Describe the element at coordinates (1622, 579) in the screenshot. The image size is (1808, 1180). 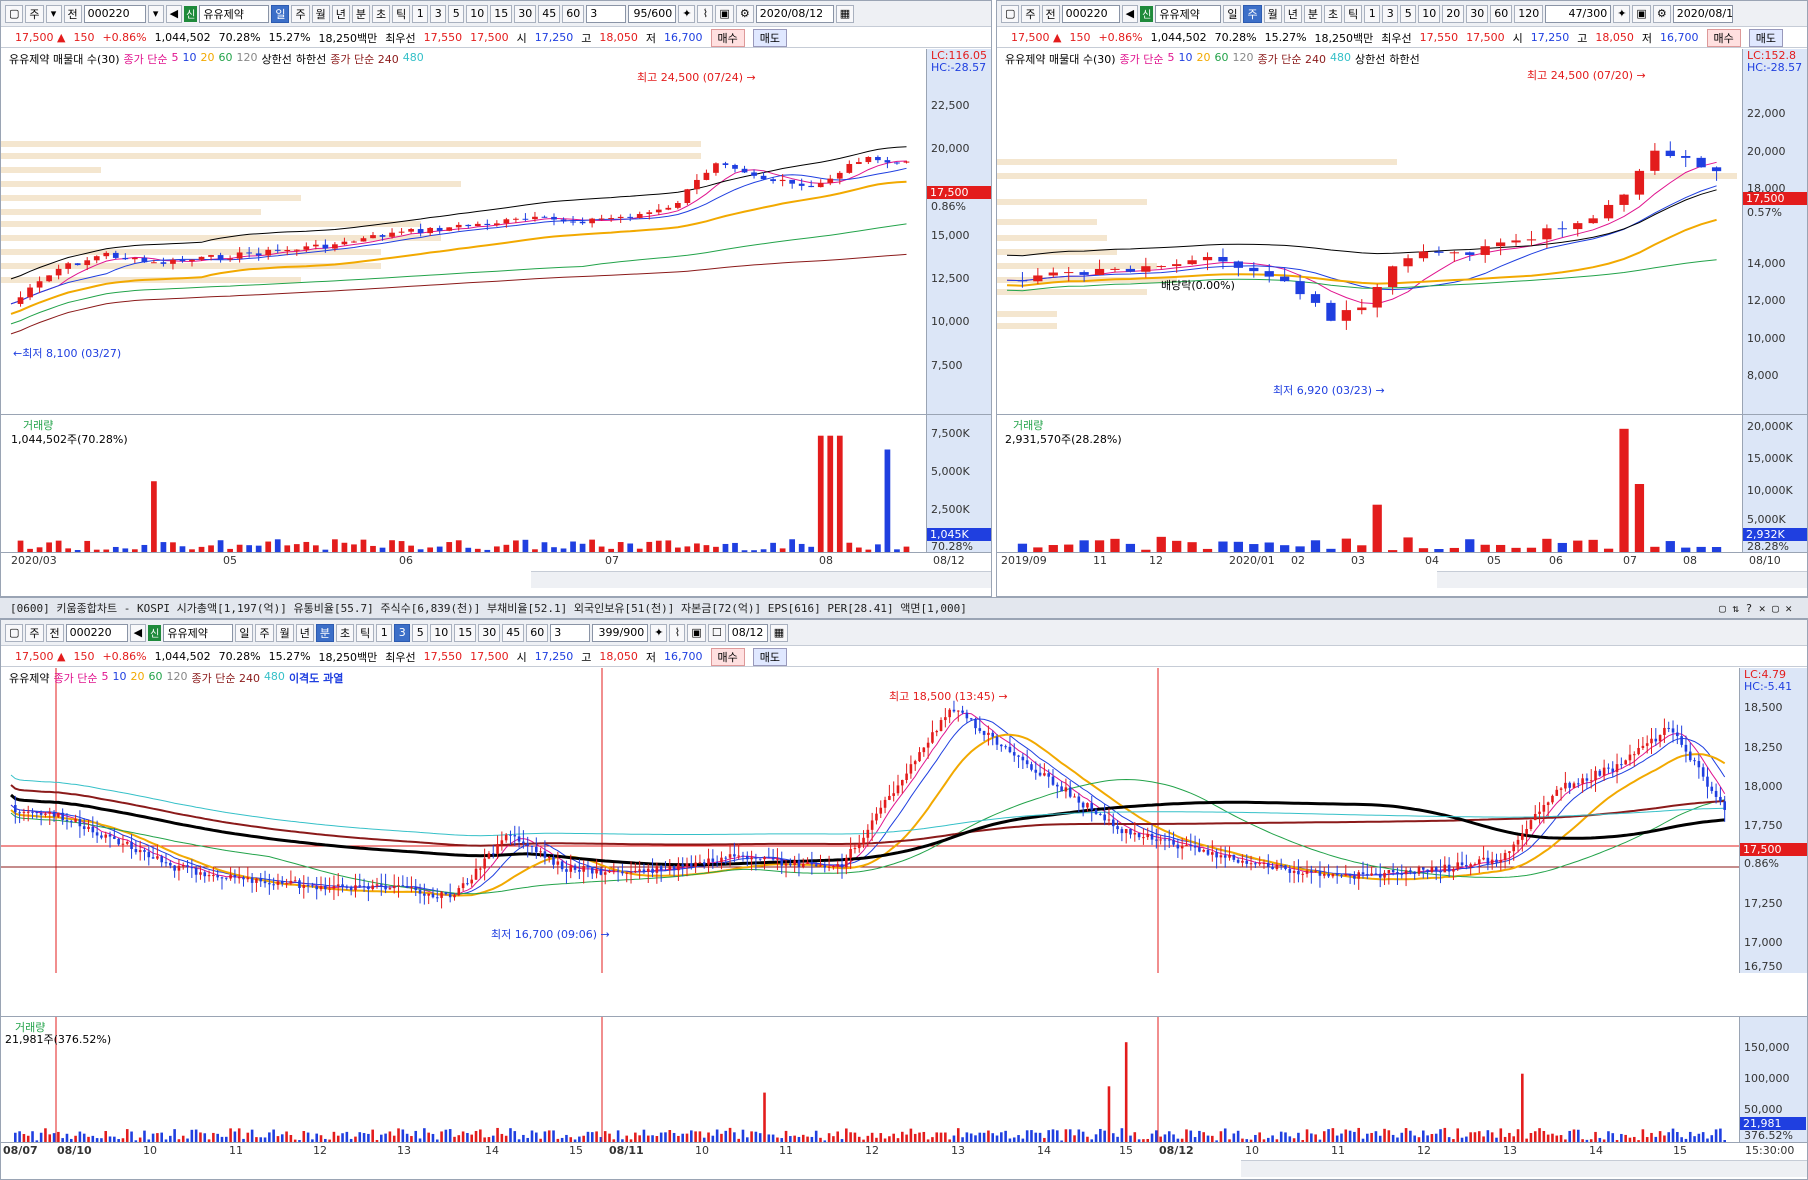
I see `weekly-scrollbar` at that location.